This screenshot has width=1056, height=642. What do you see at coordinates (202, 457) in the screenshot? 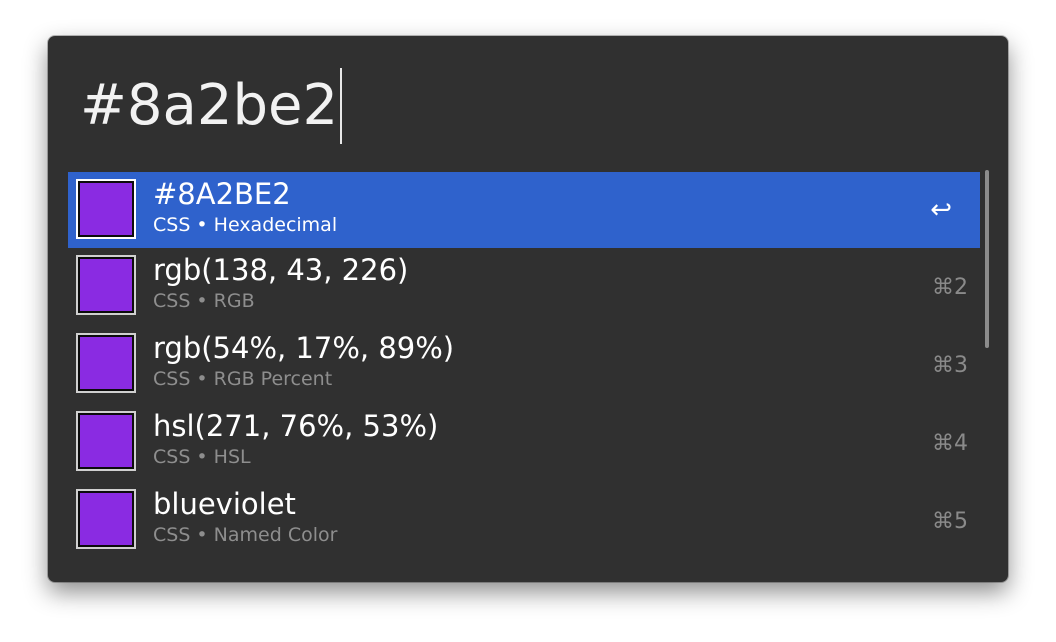
I see `result-subtitle: CSS • HSL` at bounding box center [202, 457].